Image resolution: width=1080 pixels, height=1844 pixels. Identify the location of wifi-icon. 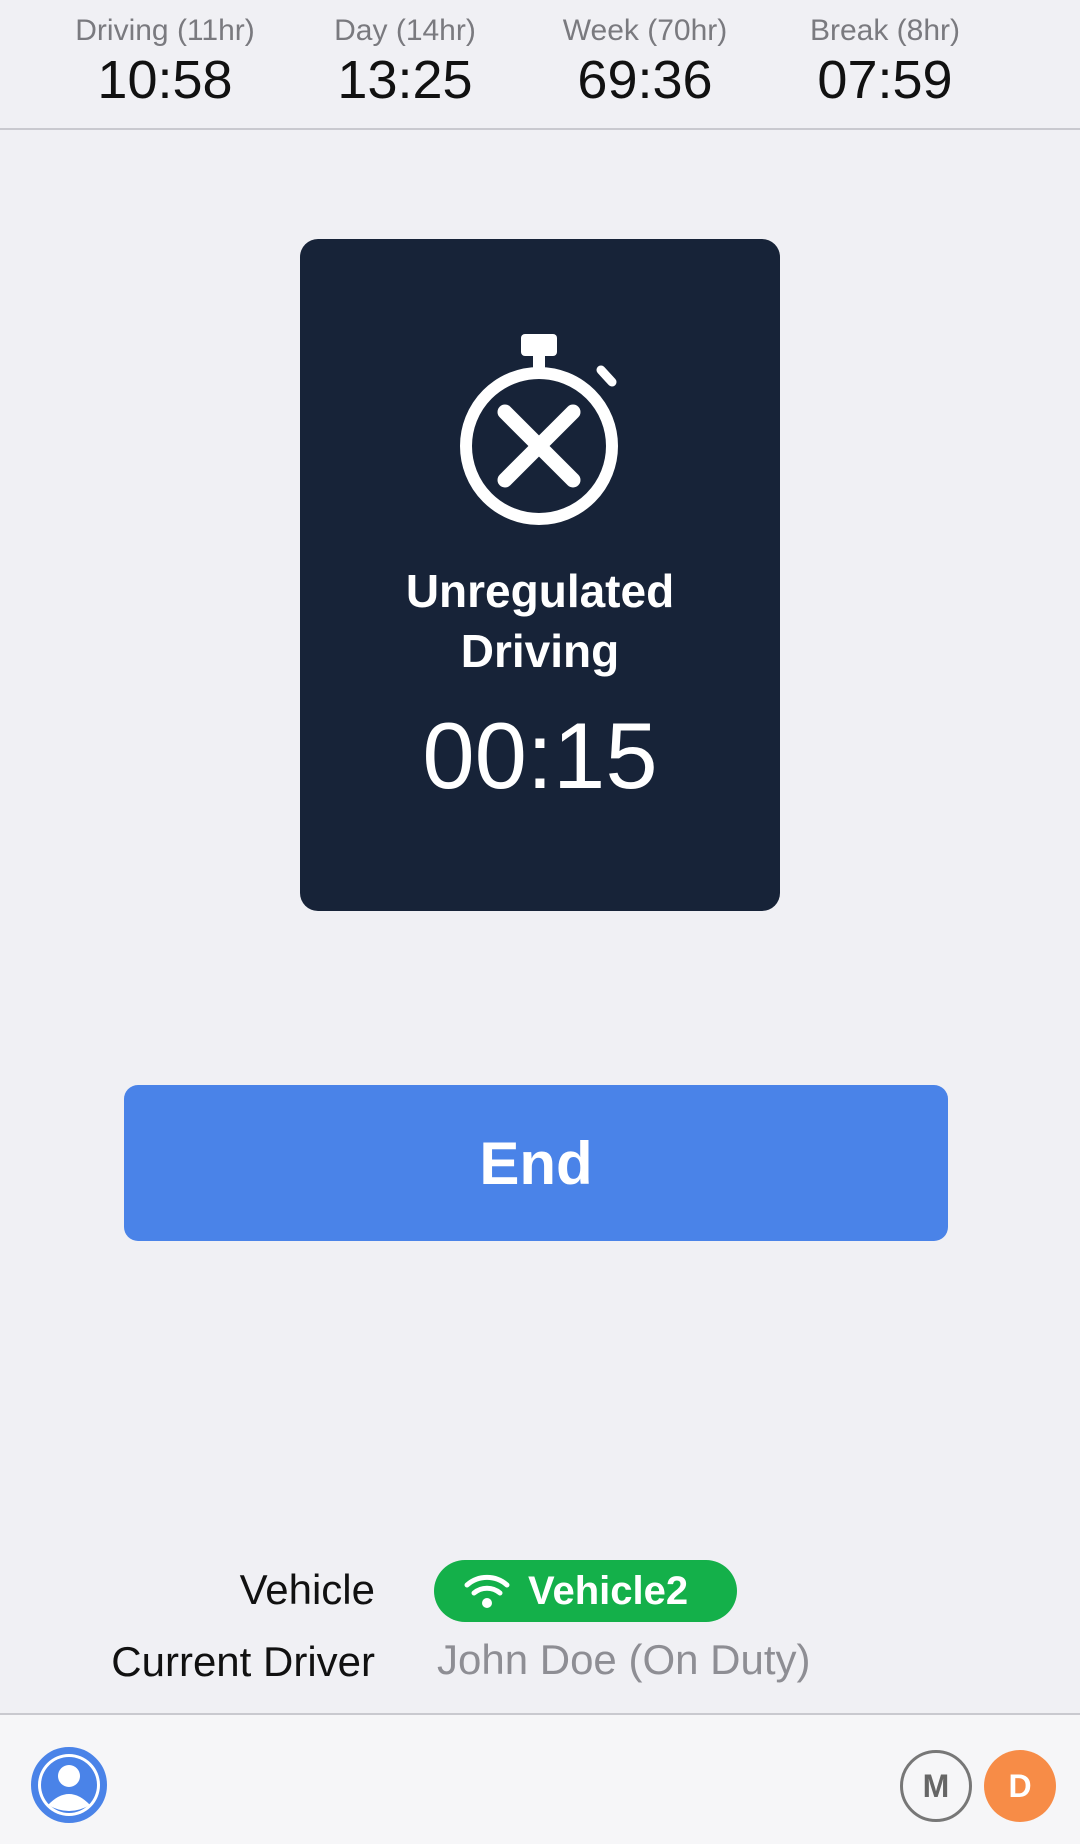
(487, 1591).